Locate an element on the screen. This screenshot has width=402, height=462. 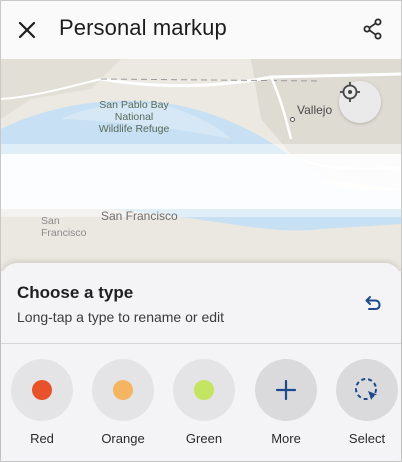
sheet-heading: Choose a type is located at coordinates (75, 292).